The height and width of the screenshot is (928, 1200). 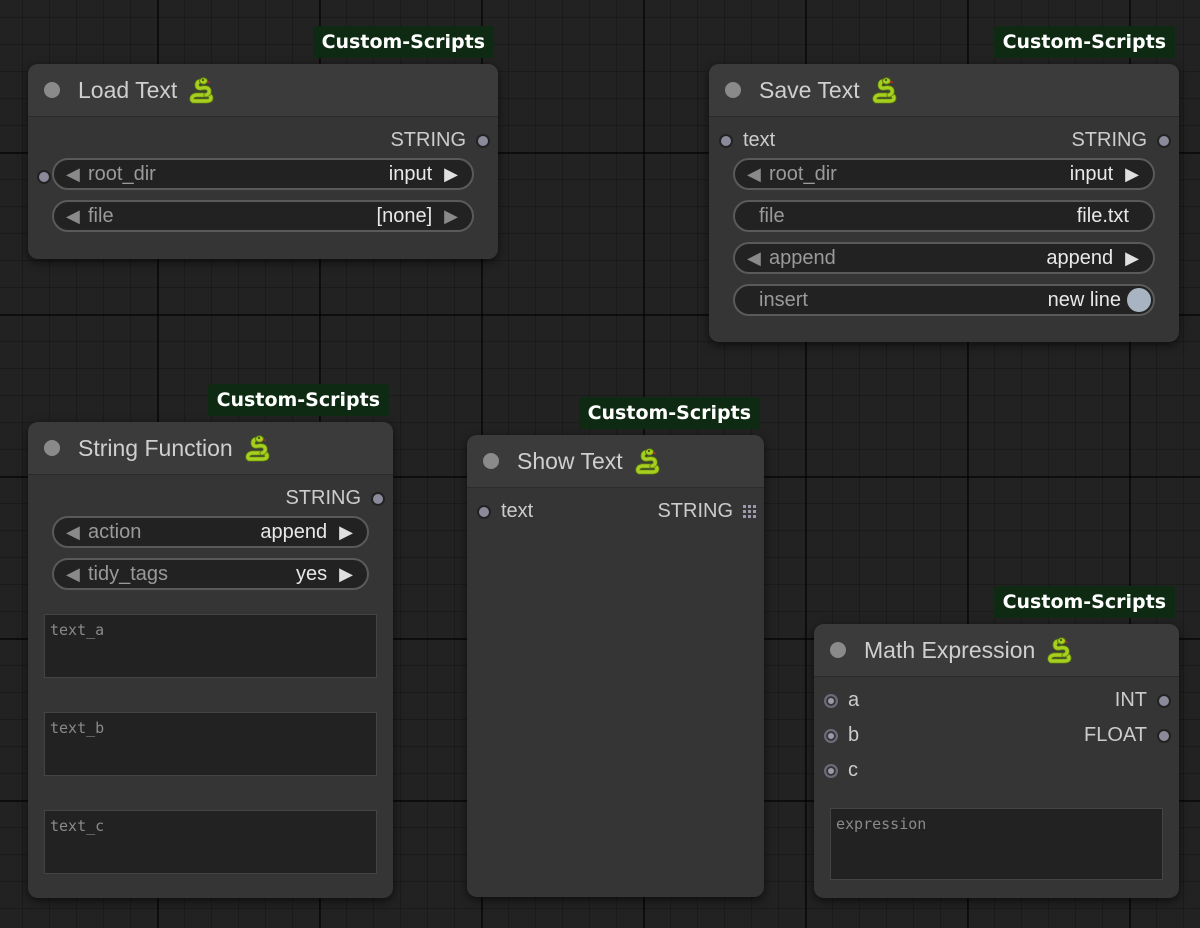 What do you see at coordinates (210, 532) in the screenshot?
I see `combo-widget-action: ◀ action append ▶` at bounding box center [210, 532].